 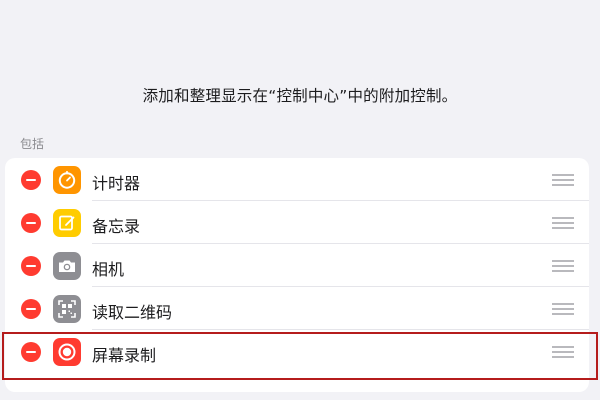 What do you see at coordinates (124, 355) in the screenshot?
I see `control-label: 屏幕录制` at bounding box center [124, 355].